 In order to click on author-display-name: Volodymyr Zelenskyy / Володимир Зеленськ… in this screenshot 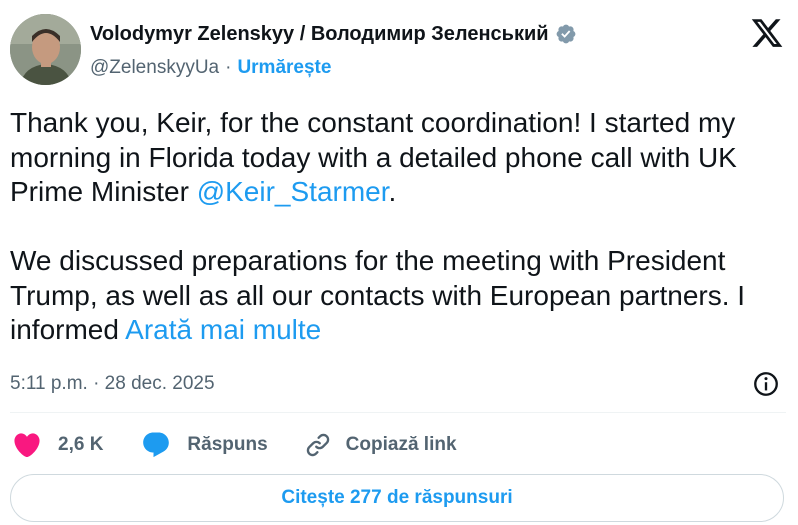, I will do `click(319, 34)`.